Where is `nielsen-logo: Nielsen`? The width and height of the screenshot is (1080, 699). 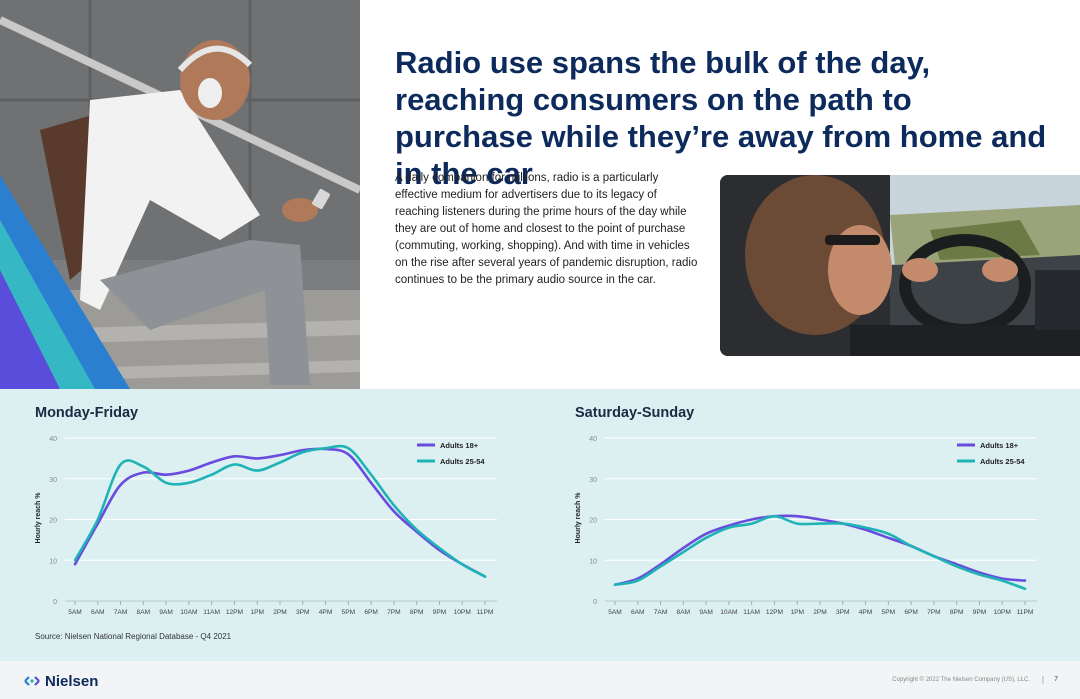 nielsen-logo: Nielsen is located at coordinates (60, 681).